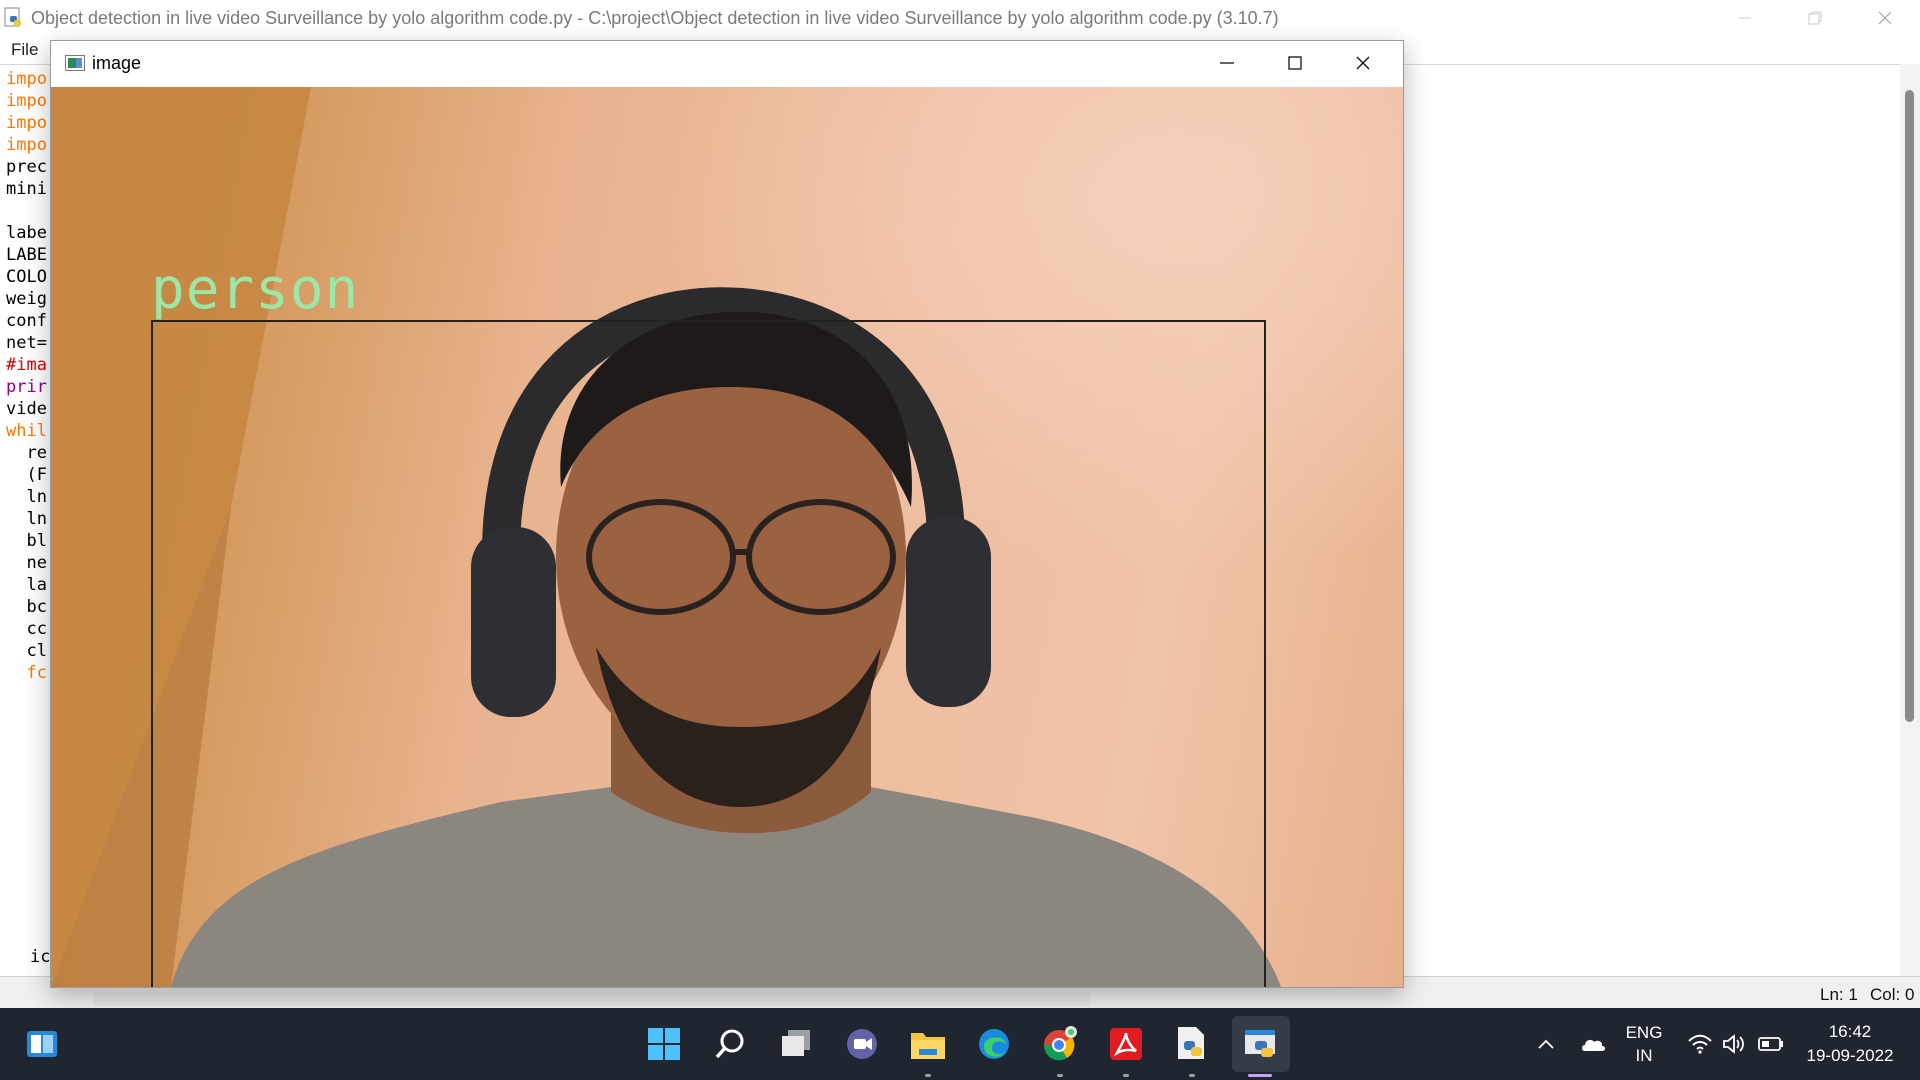  I want to click on wifi-icon, so click(1700, 1044).